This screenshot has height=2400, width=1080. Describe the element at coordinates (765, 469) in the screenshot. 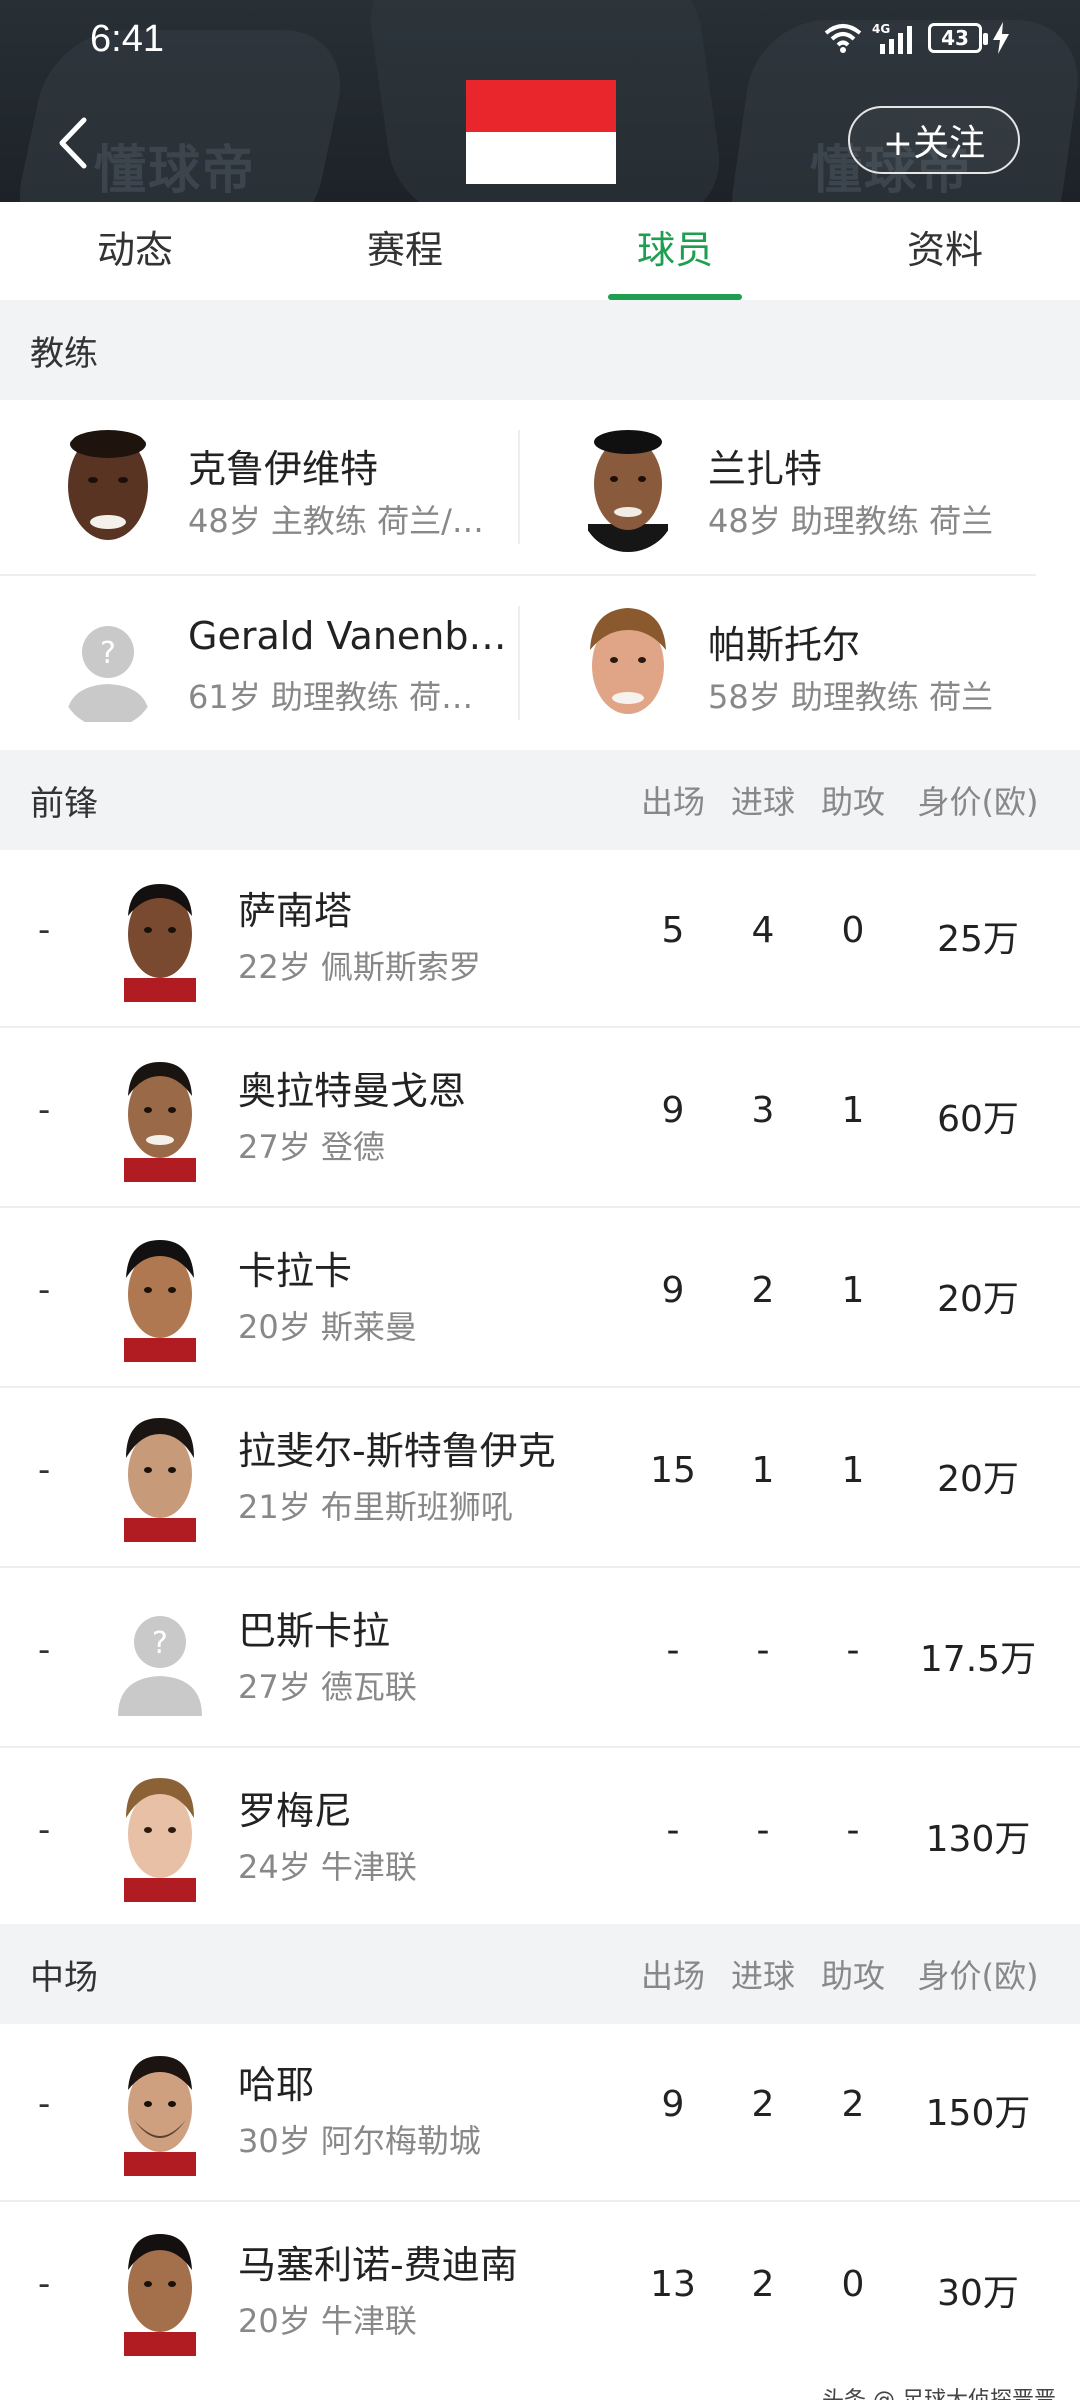

I see `coach-name: 兰扎特` at that location.